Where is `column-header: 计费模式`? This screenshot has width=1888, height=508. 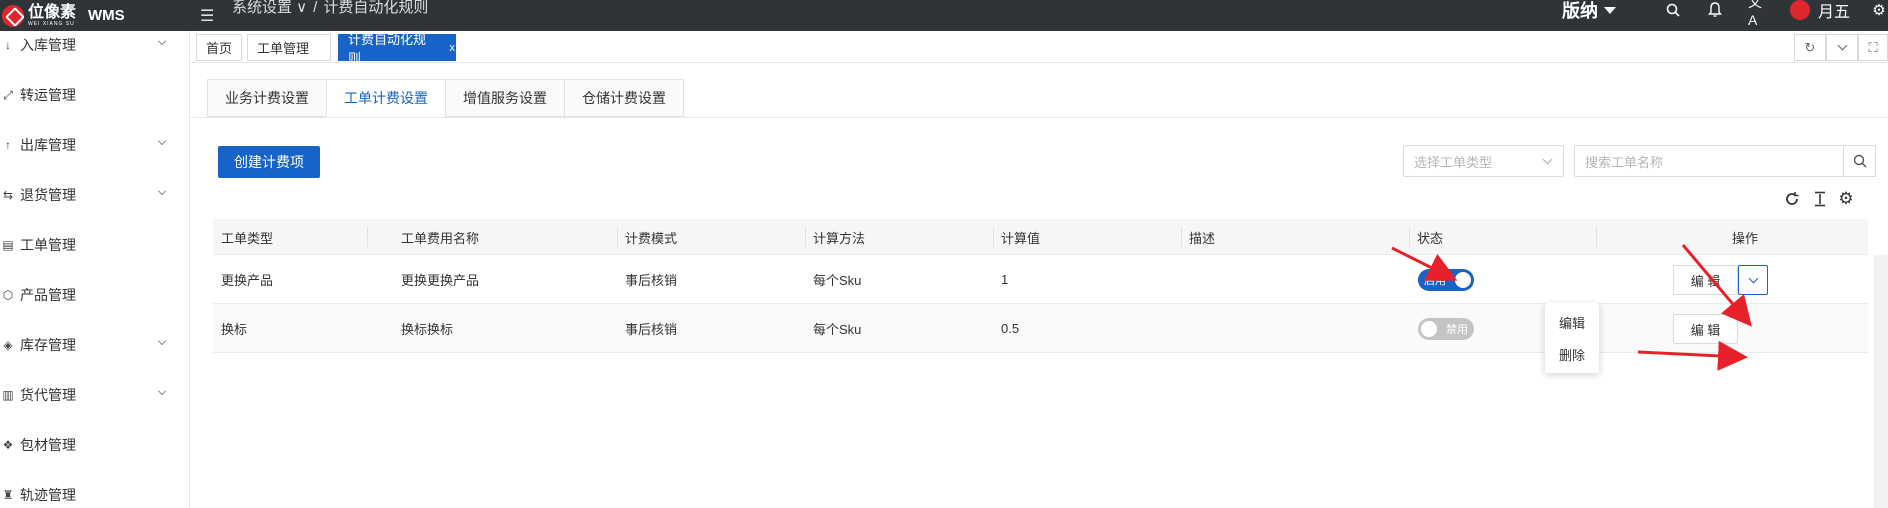 column-header: 计费模式 is located at coordinates (651, 238).